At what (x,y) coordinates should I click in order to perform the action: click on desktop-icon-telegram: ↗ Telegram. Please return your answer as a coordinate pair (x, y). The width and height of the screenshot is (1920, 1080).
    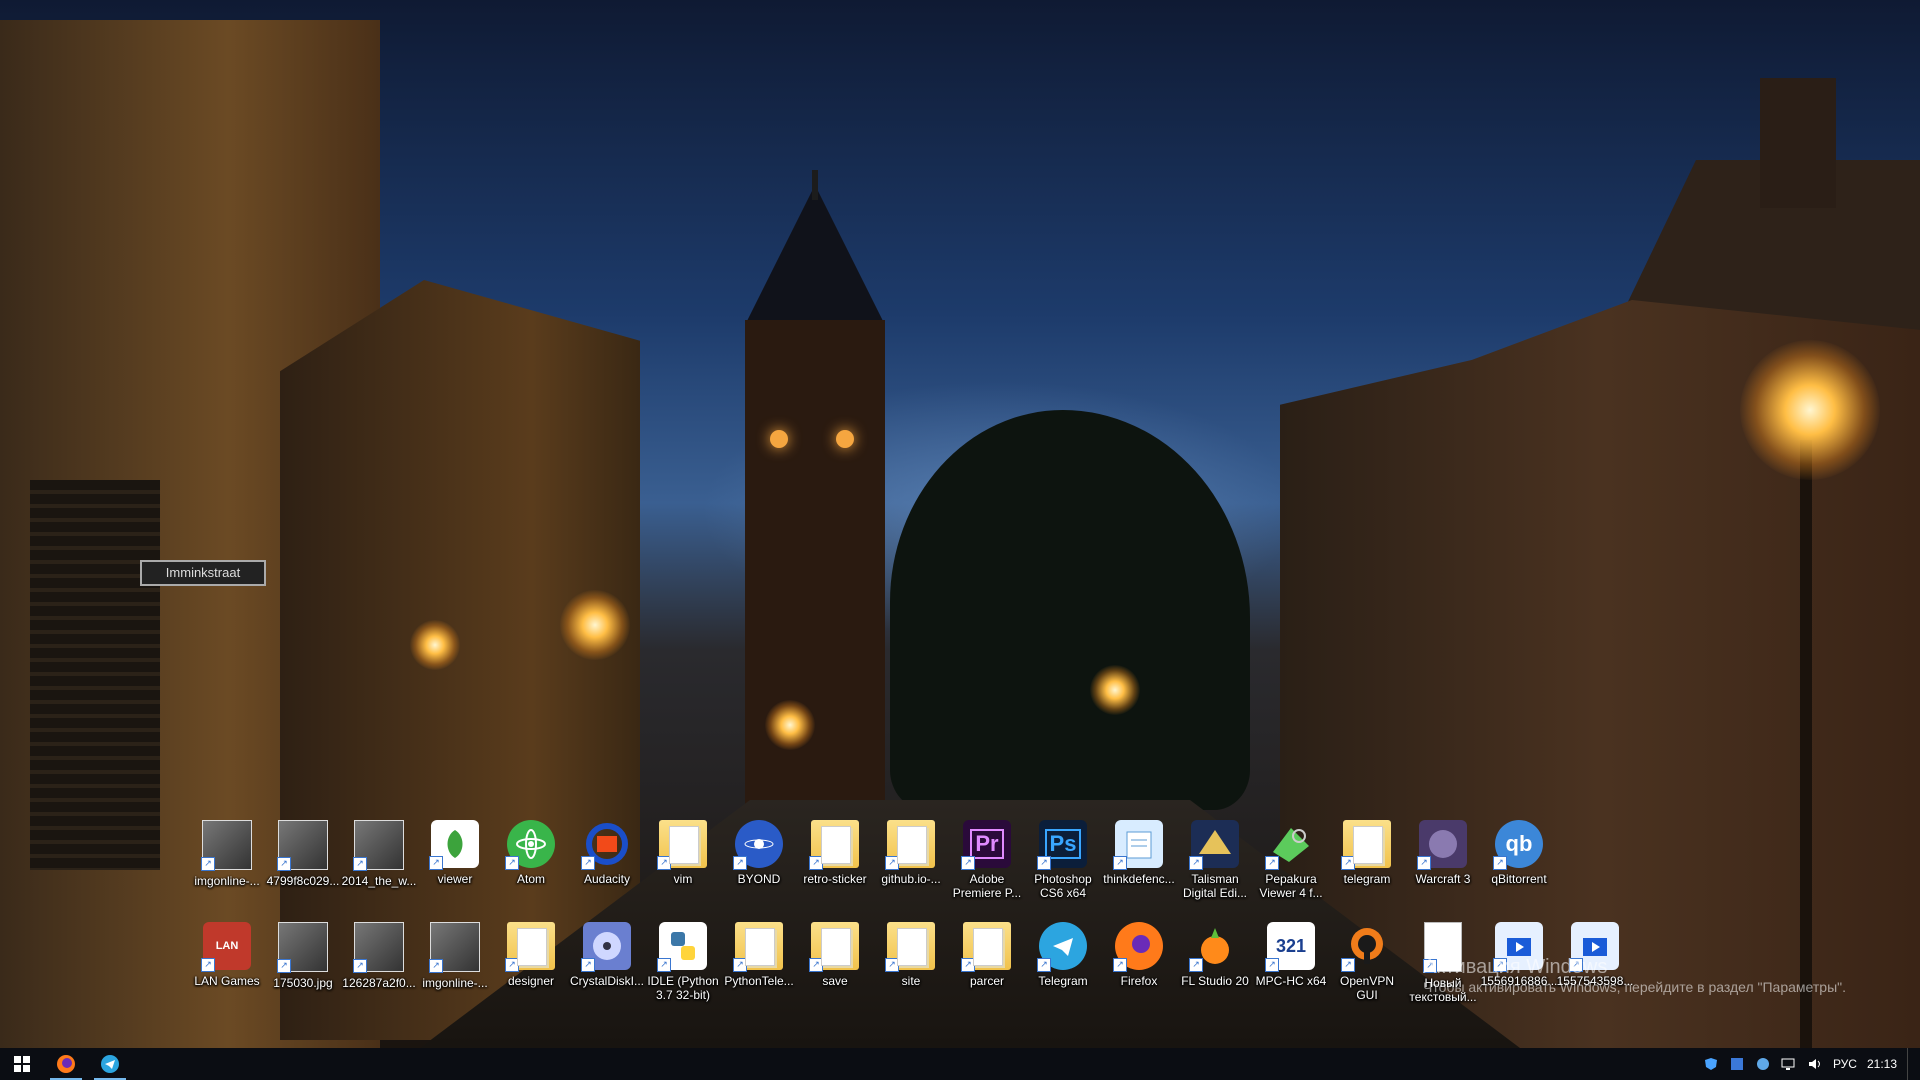
    Looking at the image, I should click on (1063, 955).